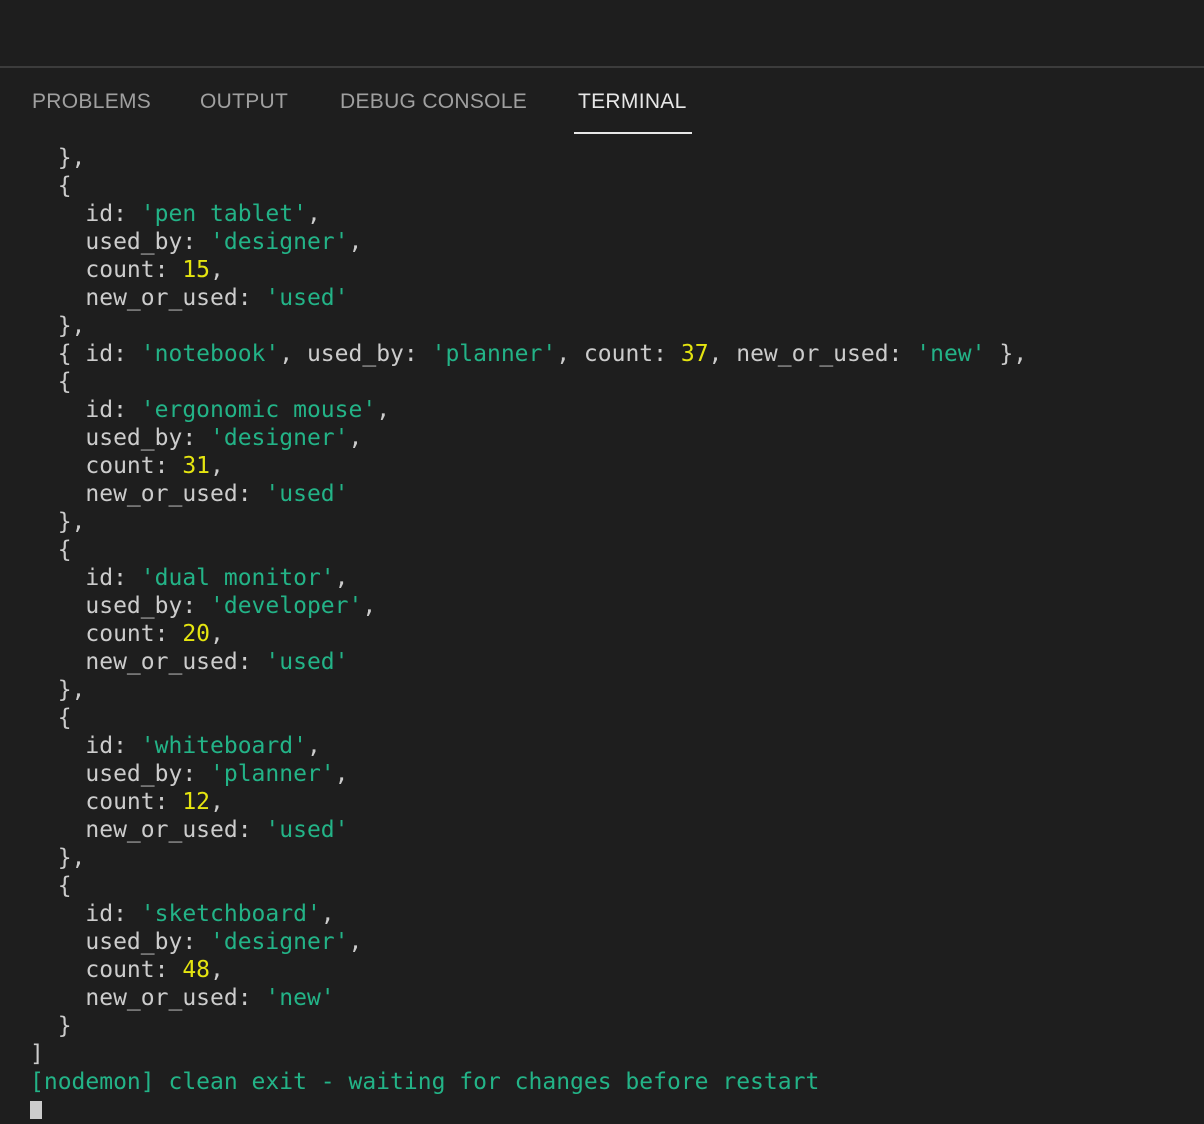 The image size is (1204, 1124). What do you see at coordinates (51, 1026) in the screenshot?
I see `text-token: }` at bounding box center [51, 1026].